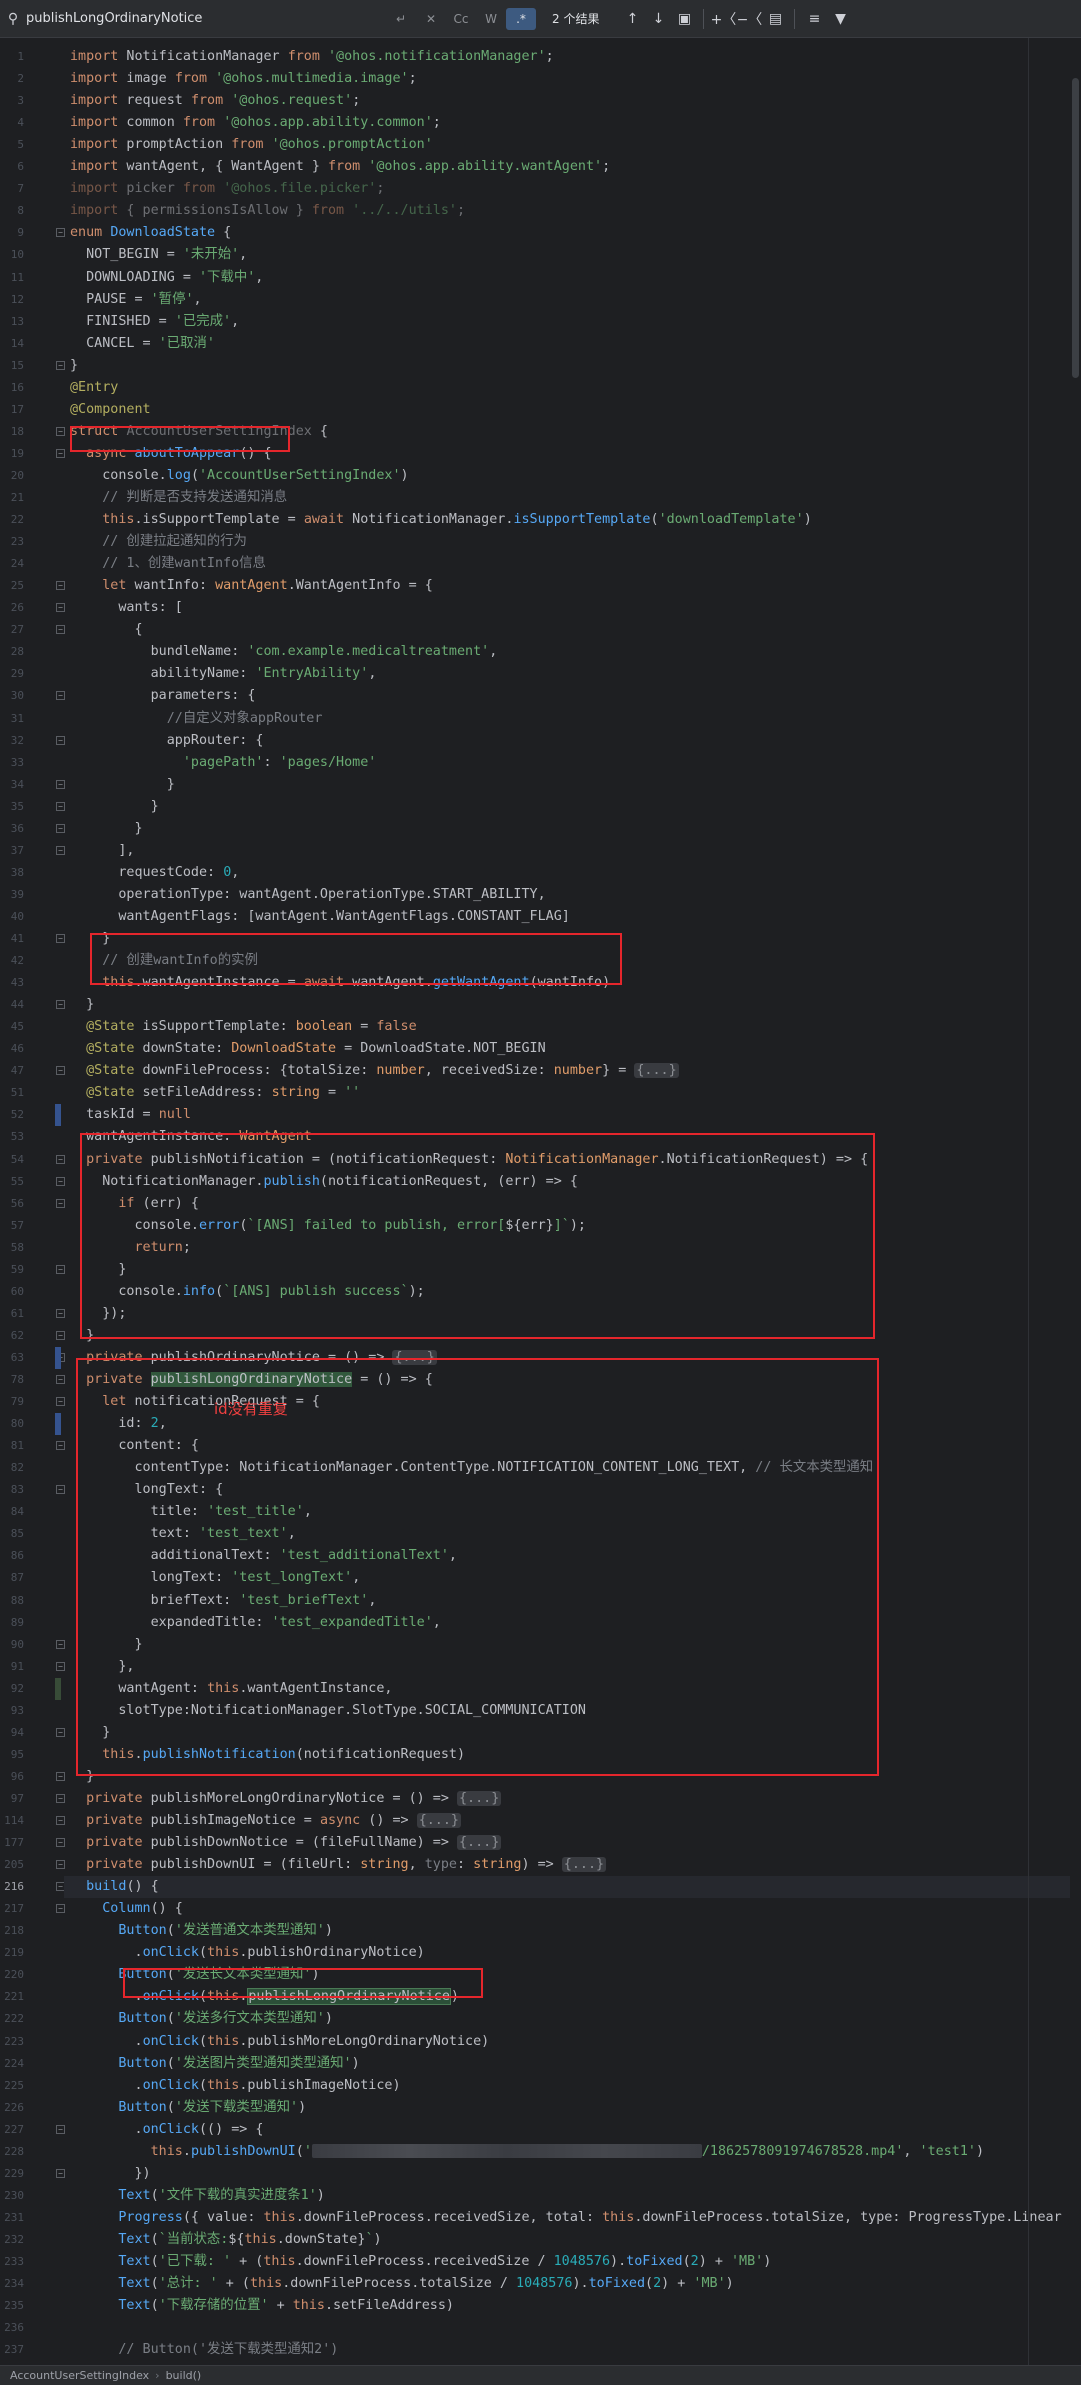  Describe the element at coordinates (477, 1567) in the screenshot. I see `highlight-box-publishlongordinarynotice` at that location.